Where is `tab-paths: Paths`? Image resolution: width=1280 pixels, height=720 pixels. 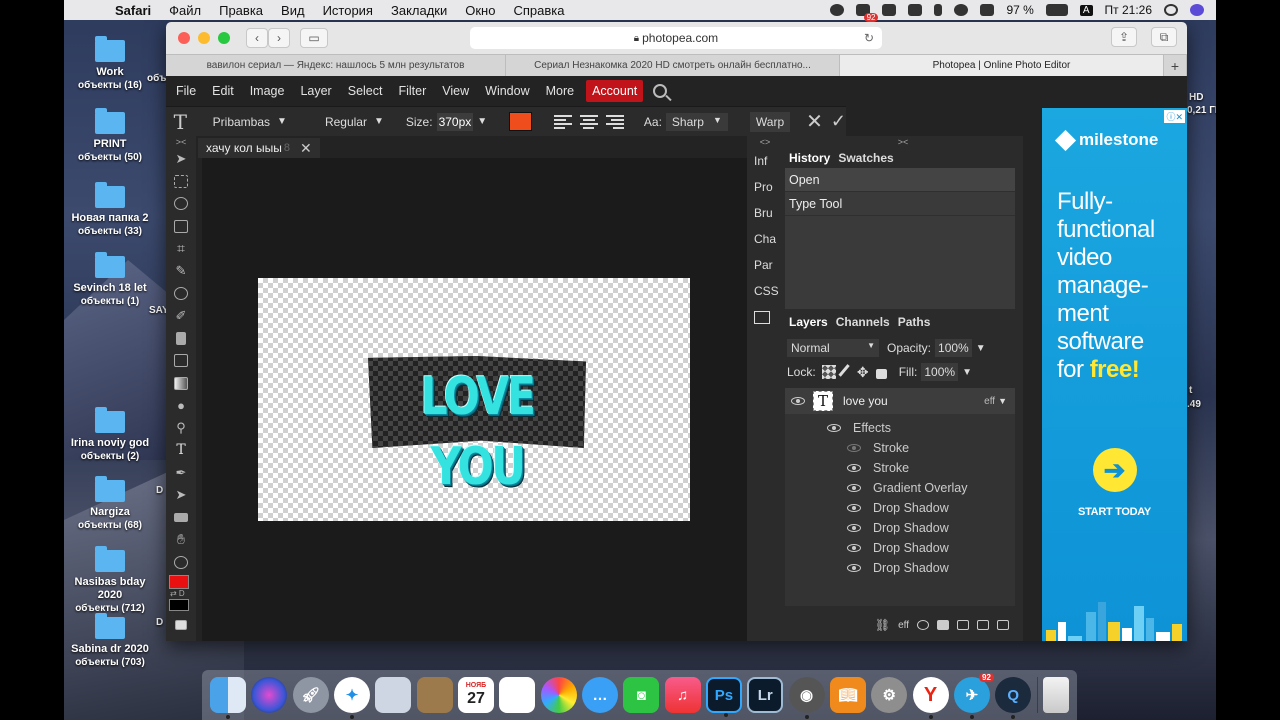
tab-paths: Paths is located at coordinates (914, 322).